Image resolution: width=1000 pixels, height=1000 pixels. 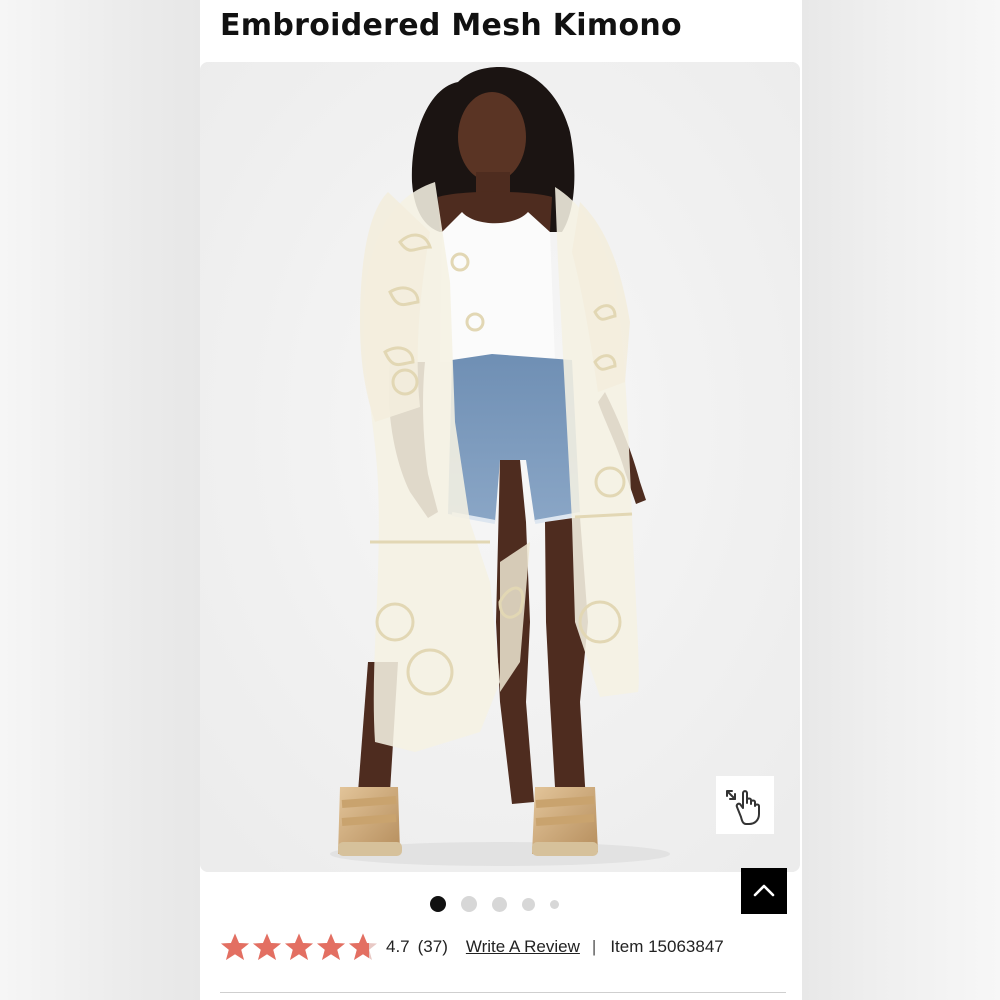 I want to click on review-count: (37), so click(x=433, y=947).